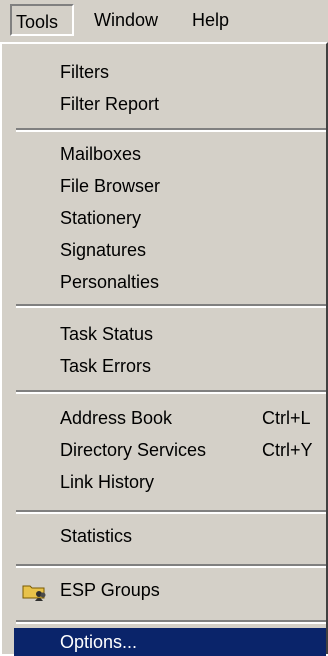 The image size is (328, 656). What do you see at coordinates (96, 536) in the screenshot?
I see `menu-item-statistics-label: Statistics` at bounding box center [96, 536].